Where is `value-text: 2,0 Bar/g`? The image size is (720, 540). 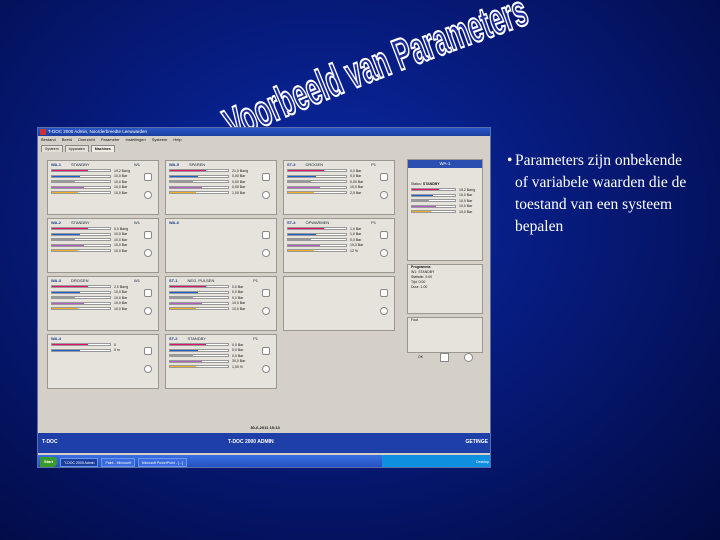
value-text: 2,0 Bar/g is located at coordinates (121, 286).